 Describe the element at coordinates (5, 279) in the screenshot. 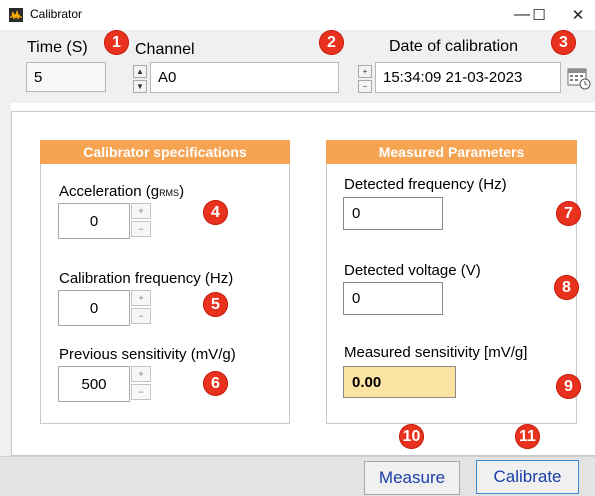

I see `left-strip` at that location.